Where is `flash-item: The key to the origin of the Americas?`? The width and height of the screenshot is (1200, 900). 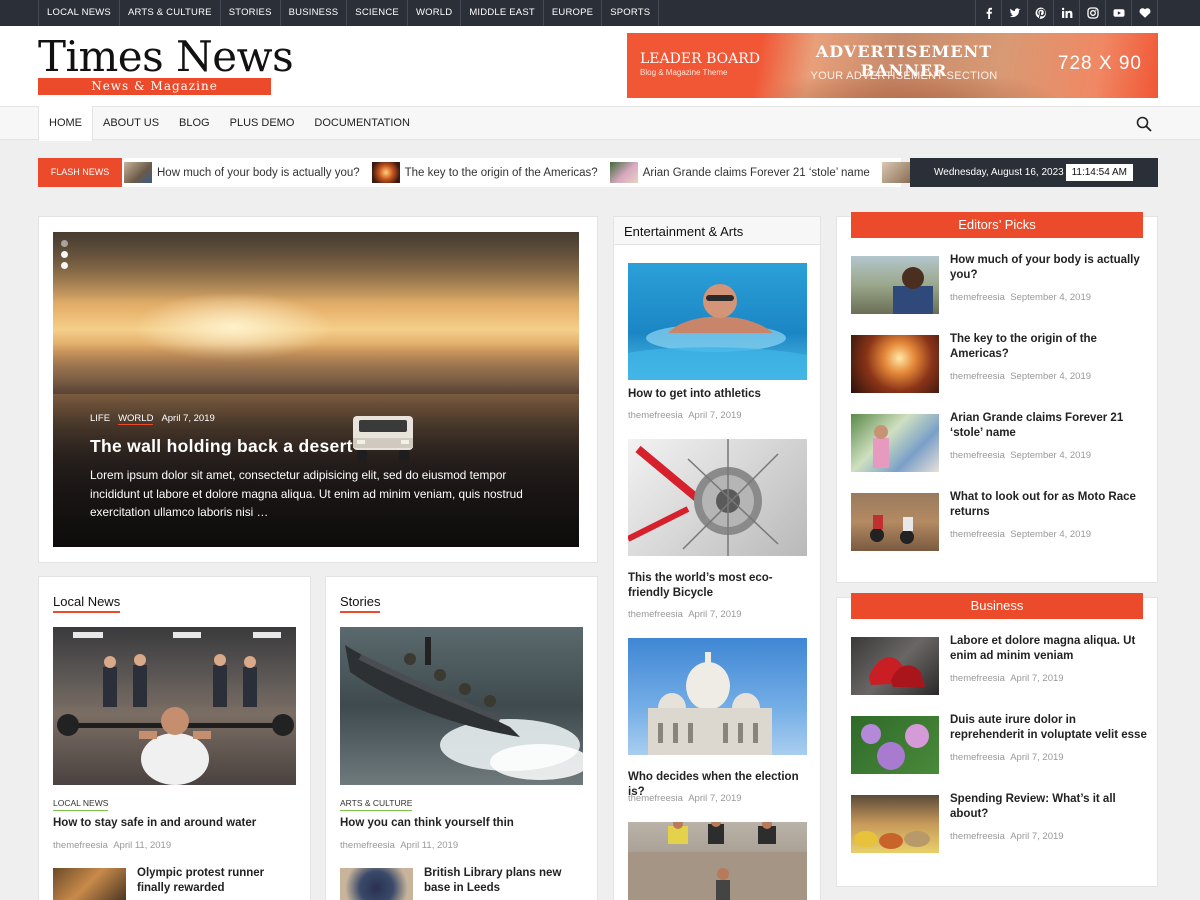 flash-item: The key to the origin of the Americas? is located at coordinates (484, 172).